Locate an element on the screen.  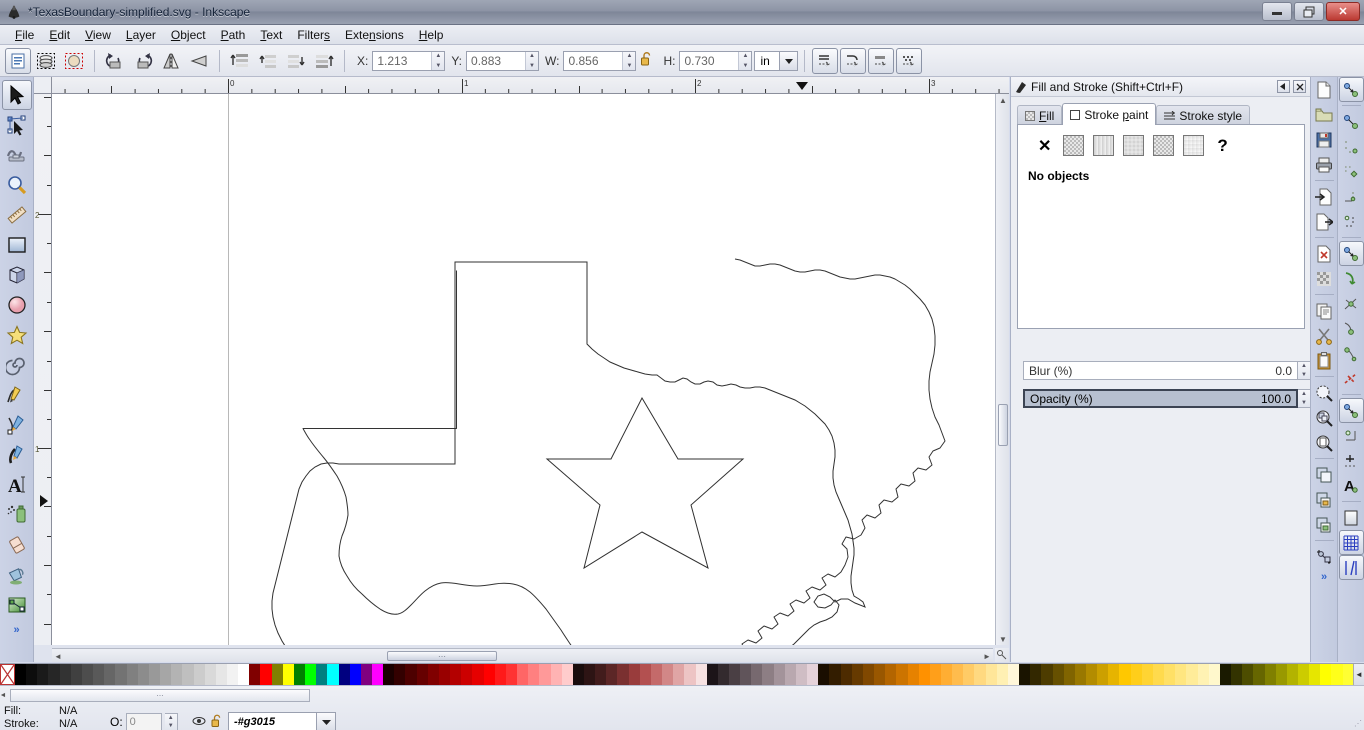
rotate-90-ccw-icon is located at coordinates (115, 61).